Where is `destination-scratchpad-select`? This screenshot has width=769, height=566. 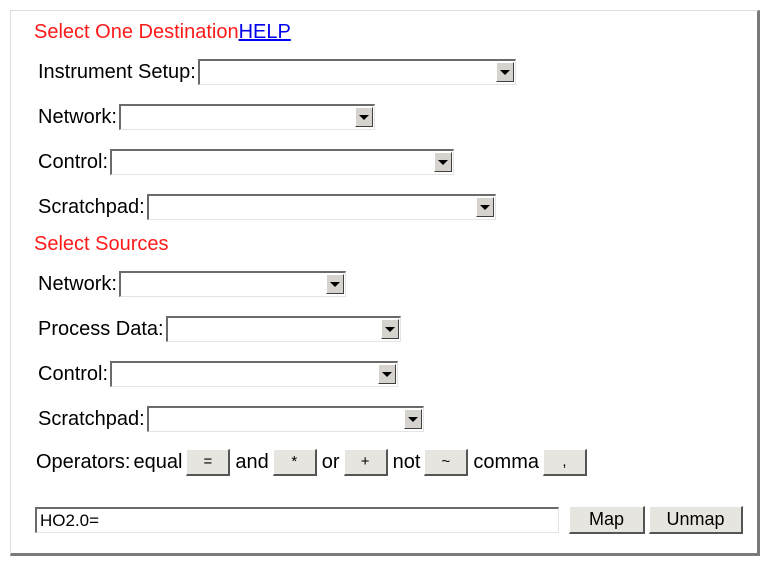 destination-scratchpad-select is located at coordinates (321, 207).